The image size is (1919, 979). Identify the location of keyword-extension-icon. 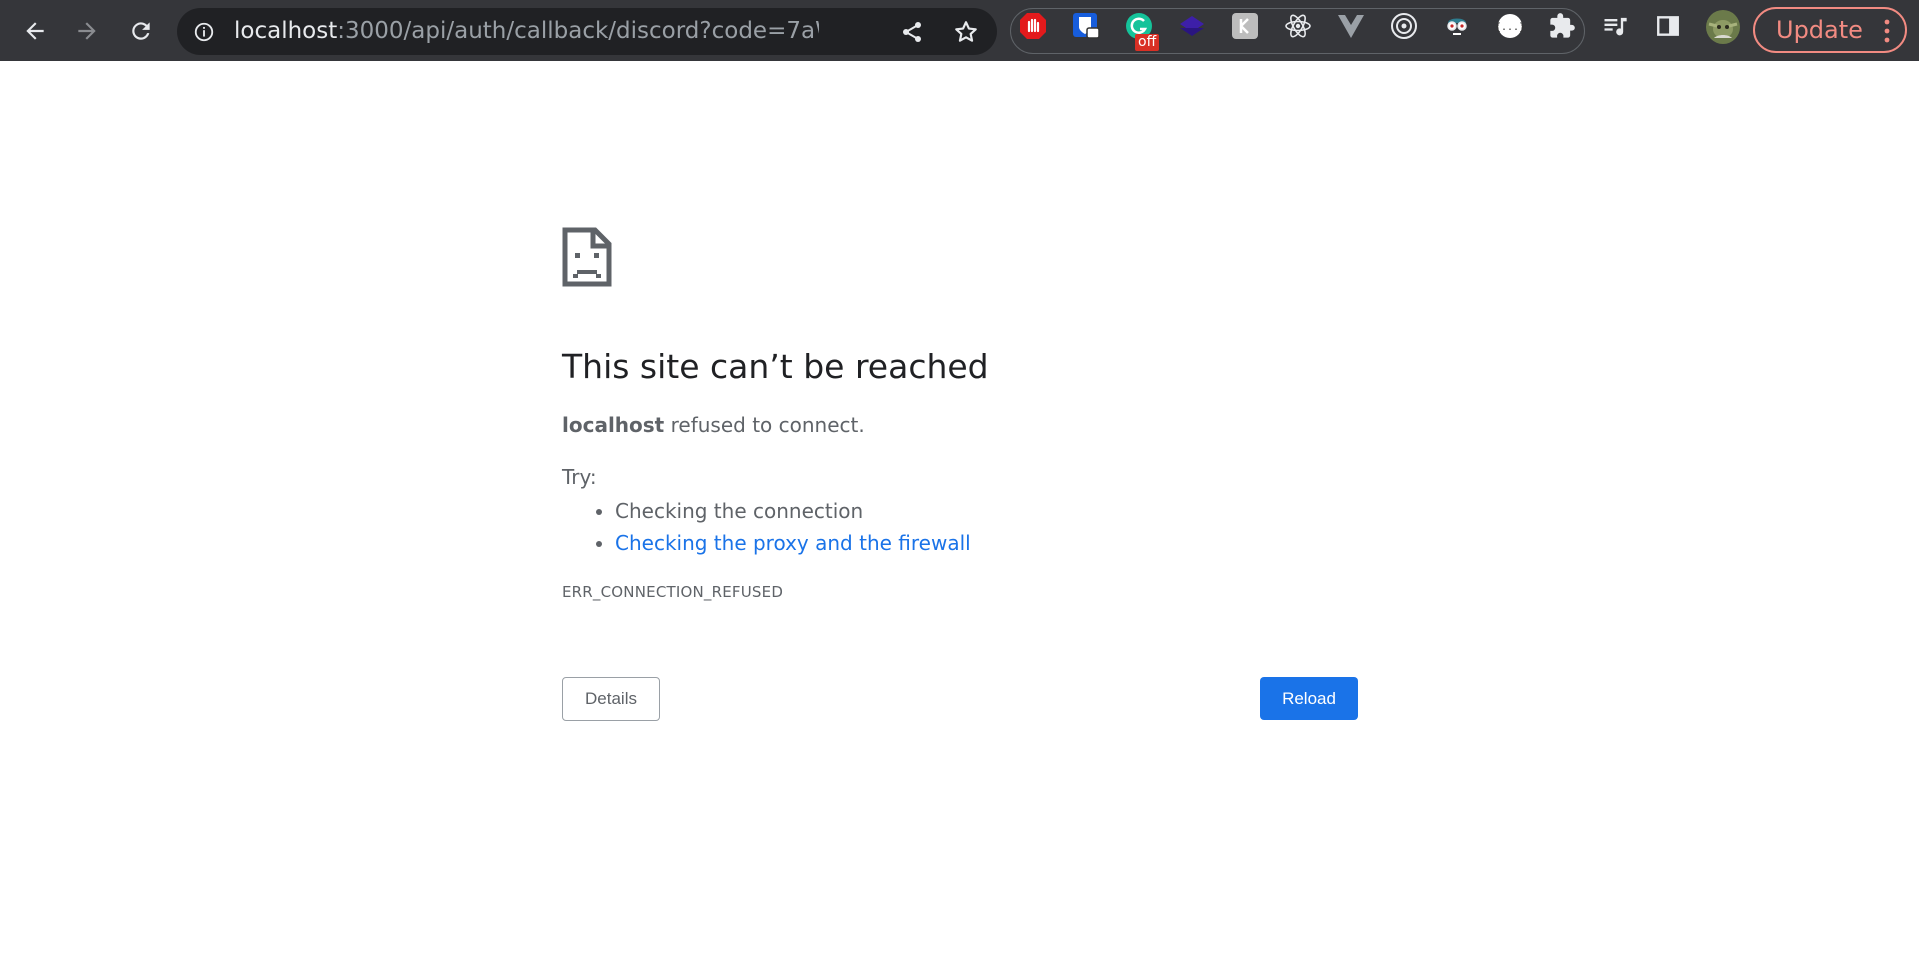
(1245, 26).